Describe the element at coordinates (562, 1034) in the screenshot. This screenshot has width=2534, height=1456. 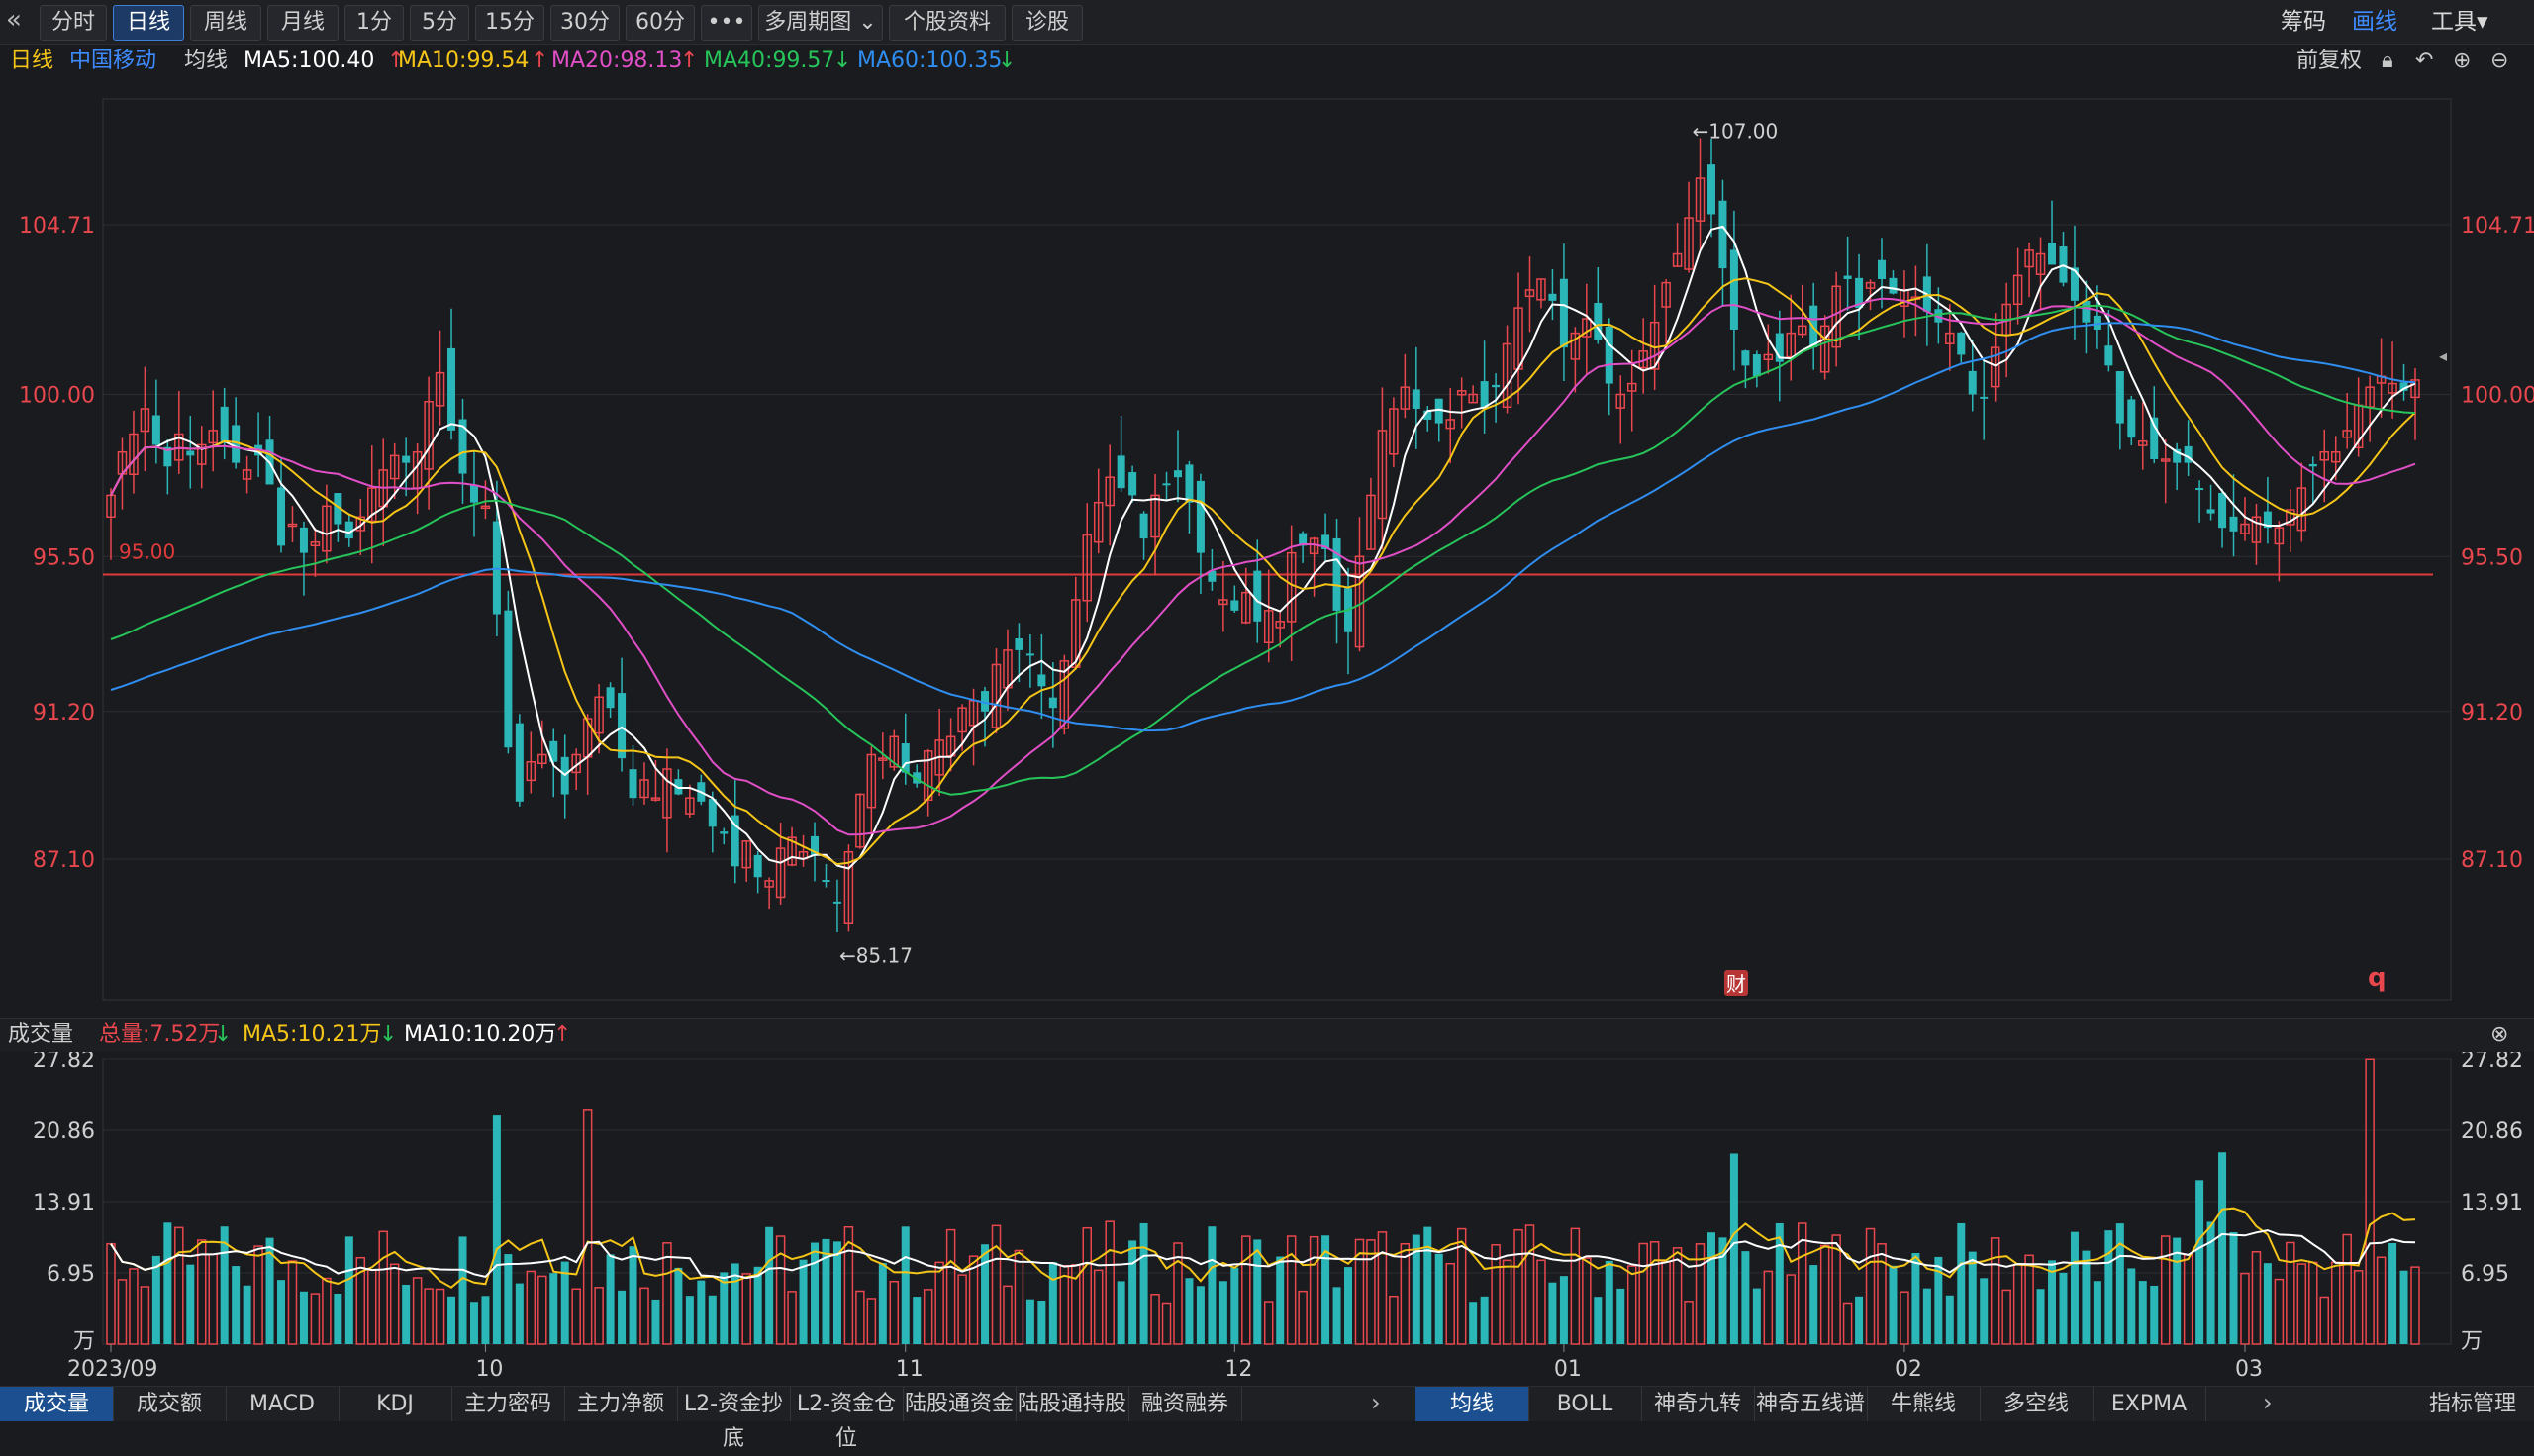
I see `up-arrow-icon: ↑` at that location.